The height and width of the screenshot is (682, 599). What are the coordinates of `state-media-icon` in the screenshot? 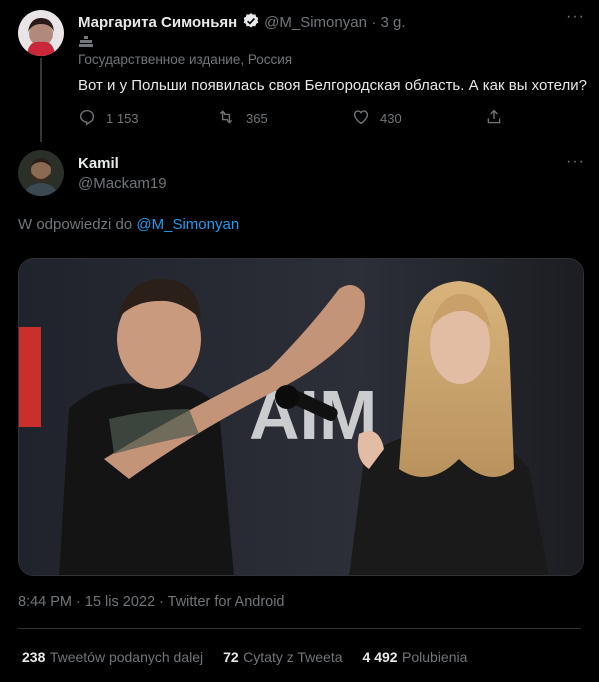 It's located at (86, 44).